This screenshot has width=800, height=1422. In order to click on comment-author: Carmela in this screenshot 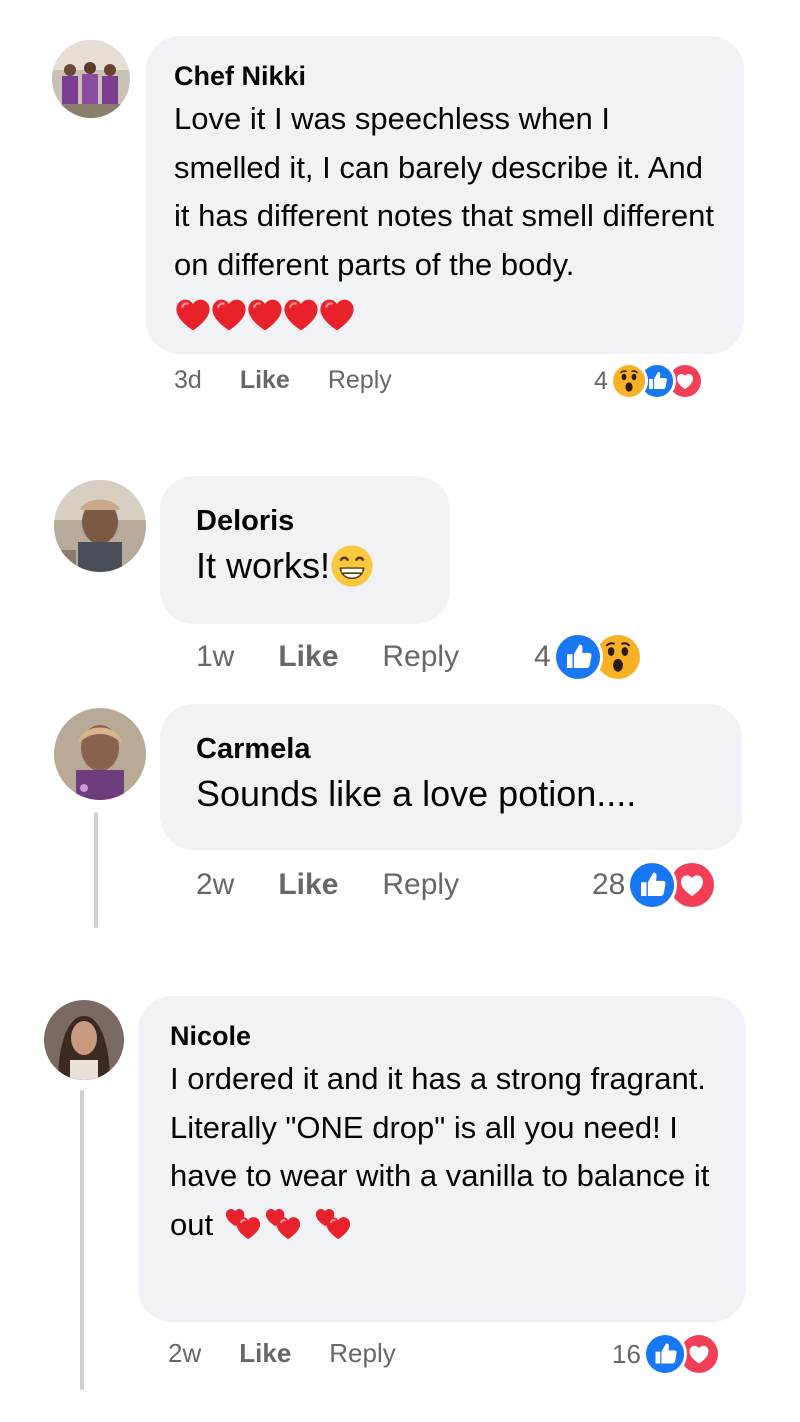, I will do `click(451, 749)`.